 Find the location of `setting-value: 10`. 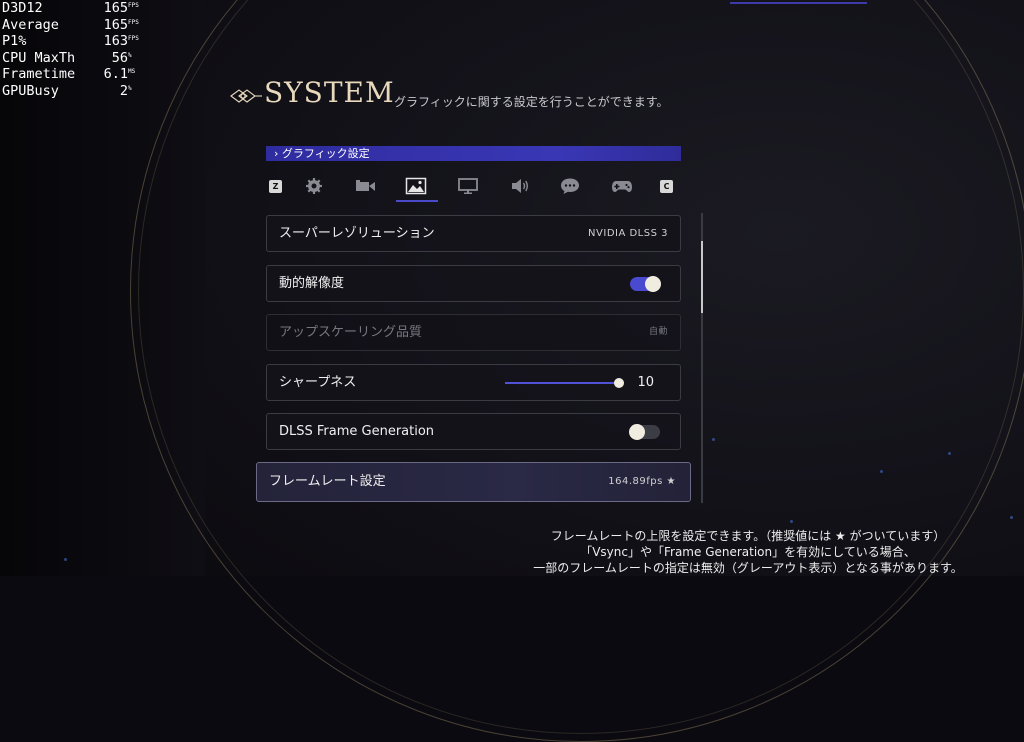

setting-value: 10 is located at coordinates (645, 382).